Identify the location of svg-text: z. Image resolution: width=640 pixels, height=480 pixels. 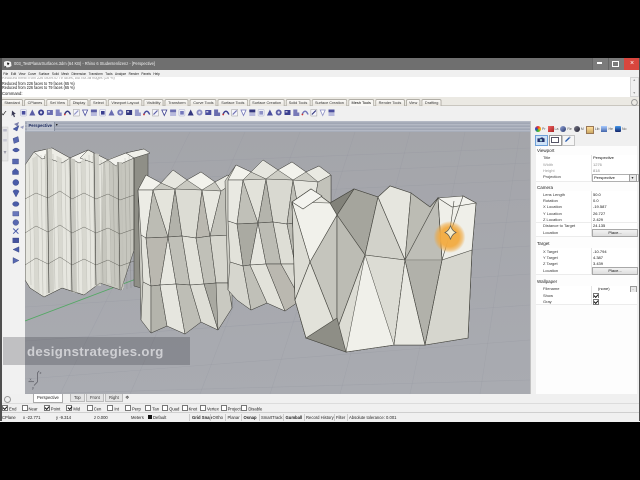
(41, 372).